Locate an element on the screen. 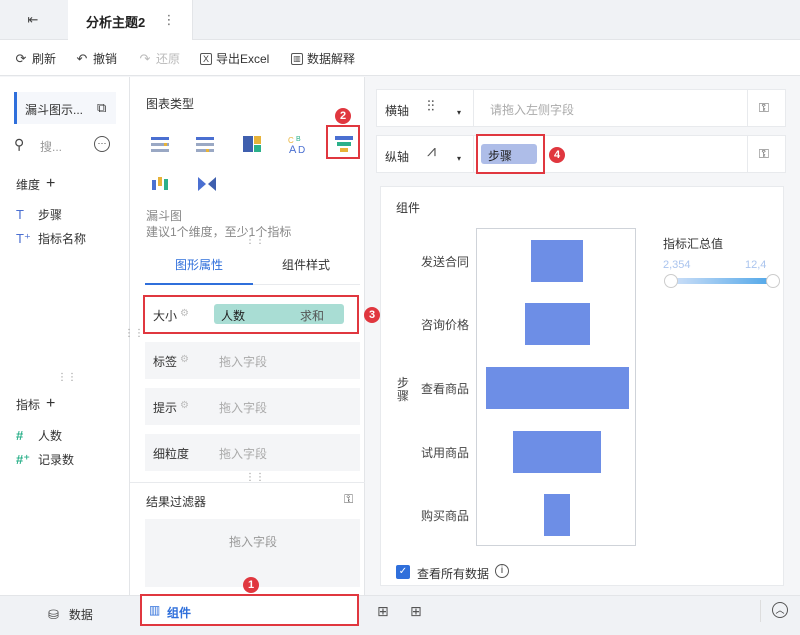  annotation-badge: 4 is located at coordinates (557, 155).